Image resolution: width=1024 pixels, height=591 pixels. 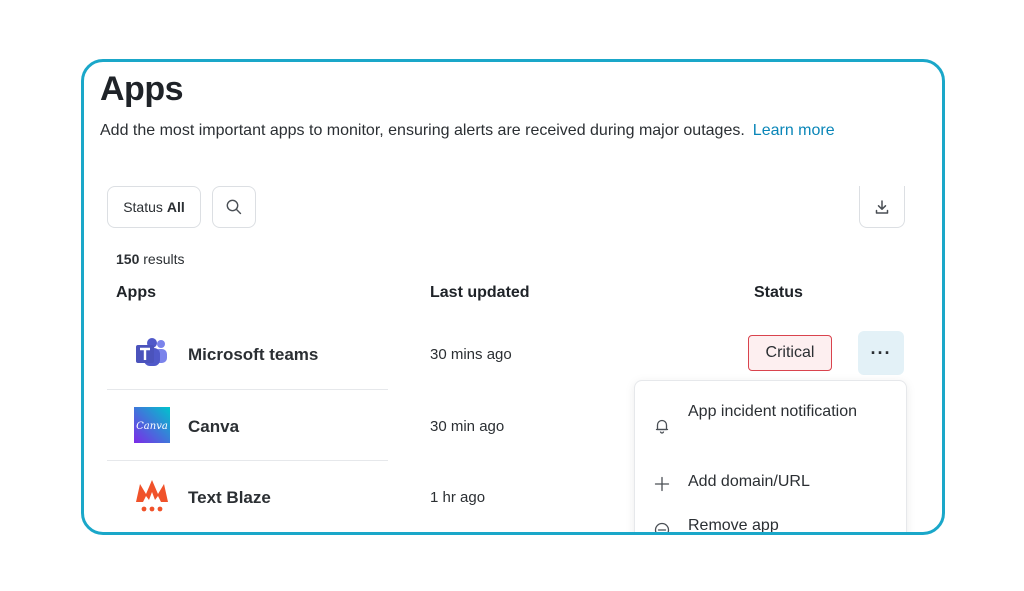 I want to click on menu-item-add-domain-url: Add domain/URL, so click(x=770, y=484).